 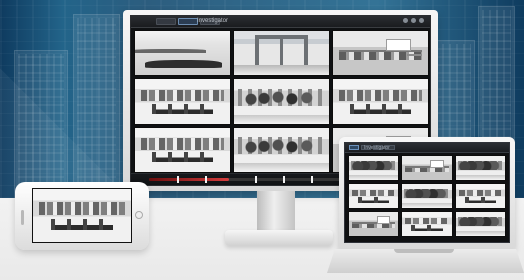 I want to click on minimize-icon, so click(x=405, y=20).